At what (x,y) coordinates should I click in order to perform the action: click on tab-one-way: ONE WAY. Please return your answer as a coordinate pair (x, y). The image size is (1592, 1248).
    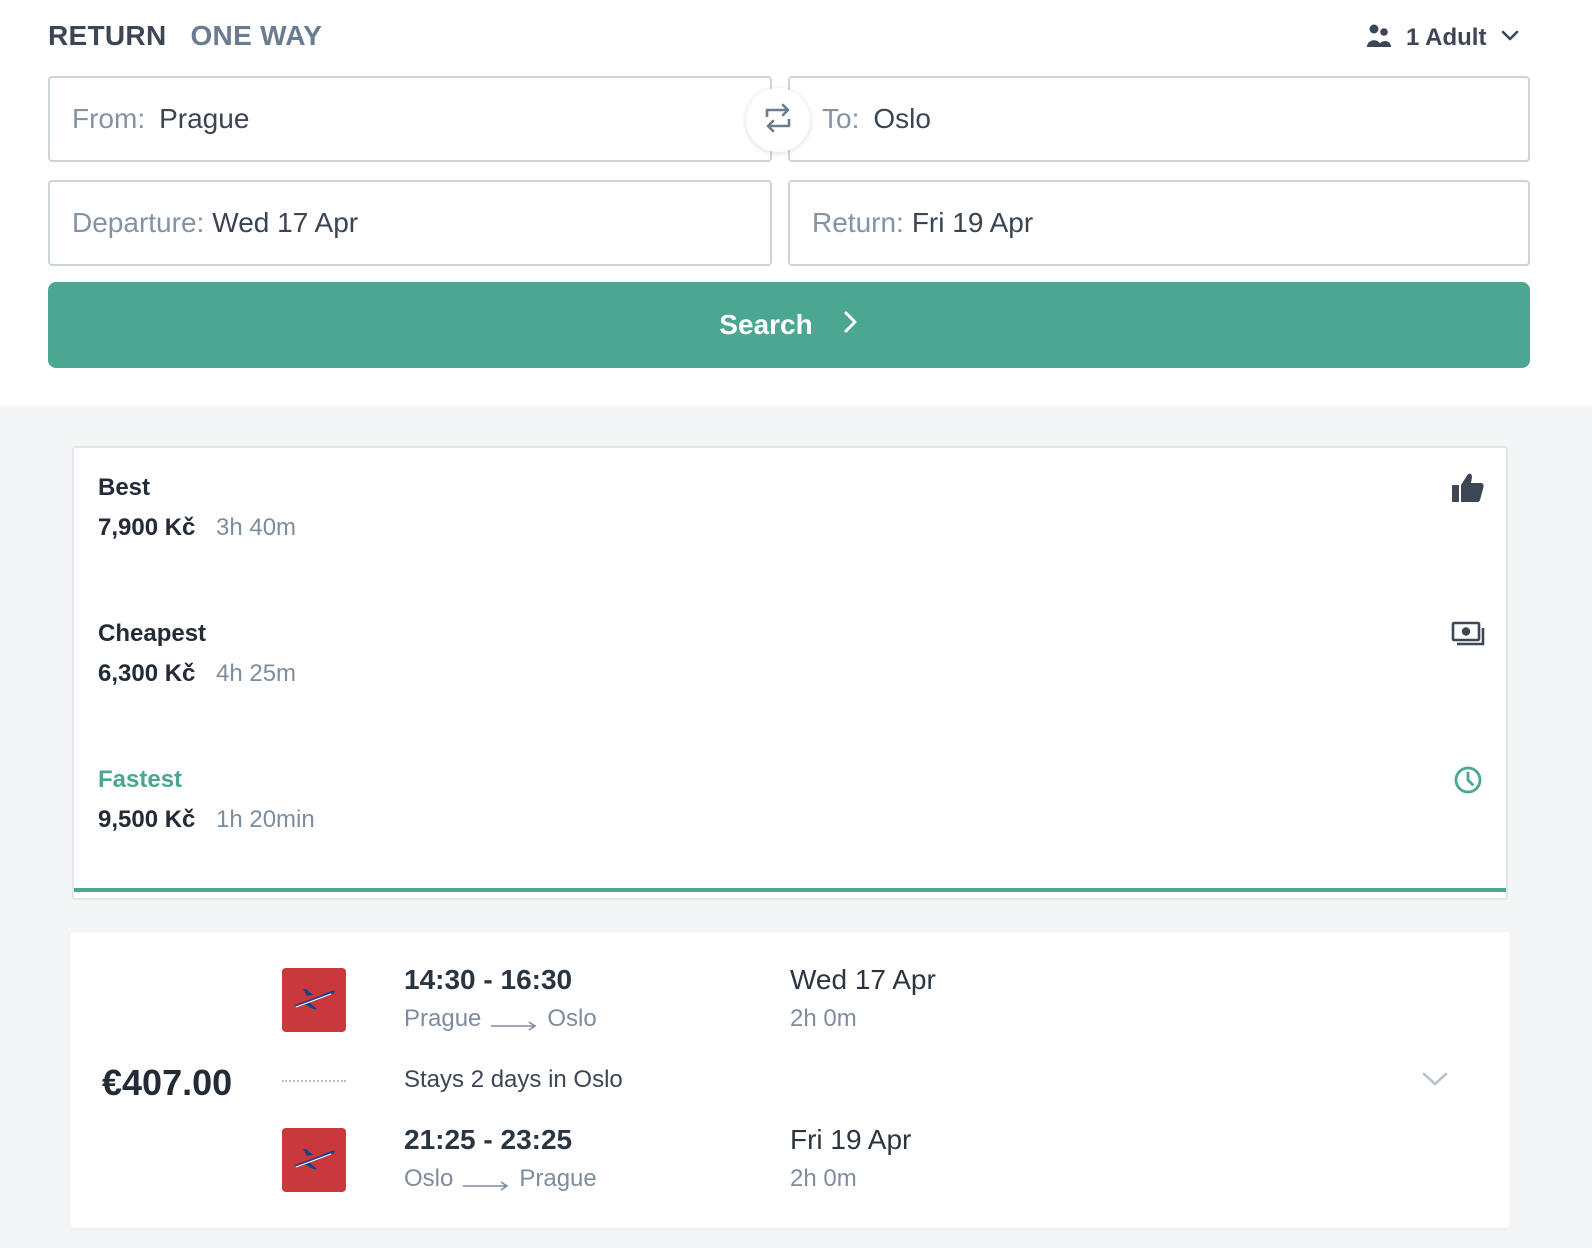
    Looking at the image, I should click on (256, 36).